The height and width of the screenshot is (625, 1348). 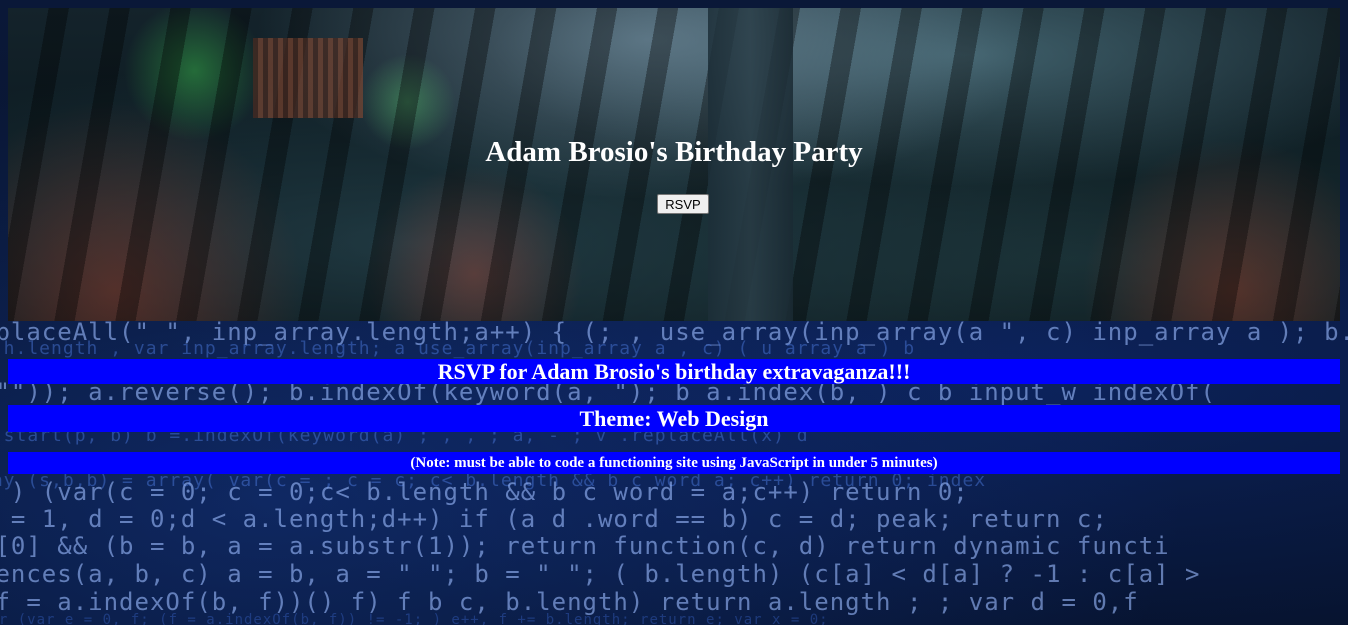 What do you see at coordinates (683, 204) in the screenshot?
I see `rsvp-button: RSVP` at bounding box center [683, 204].